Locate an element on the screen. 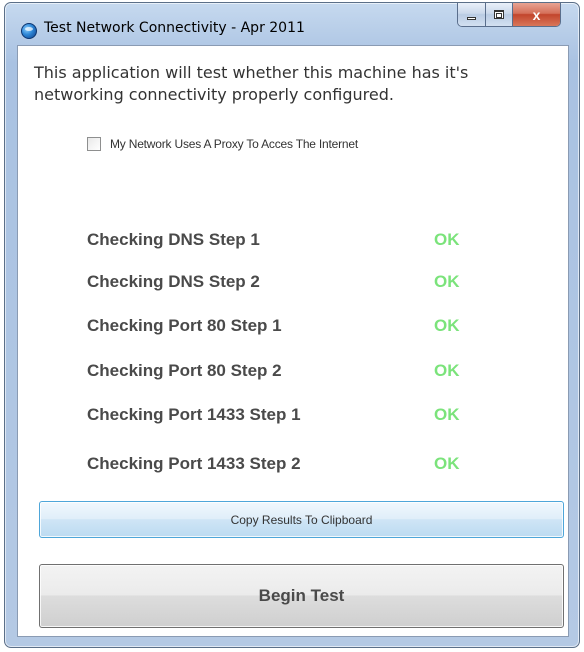 The width and height of the screenshot is (584, 652). check-row-dns-1: Checking DNS Step 1 OK is located at coordinates (297, 242).